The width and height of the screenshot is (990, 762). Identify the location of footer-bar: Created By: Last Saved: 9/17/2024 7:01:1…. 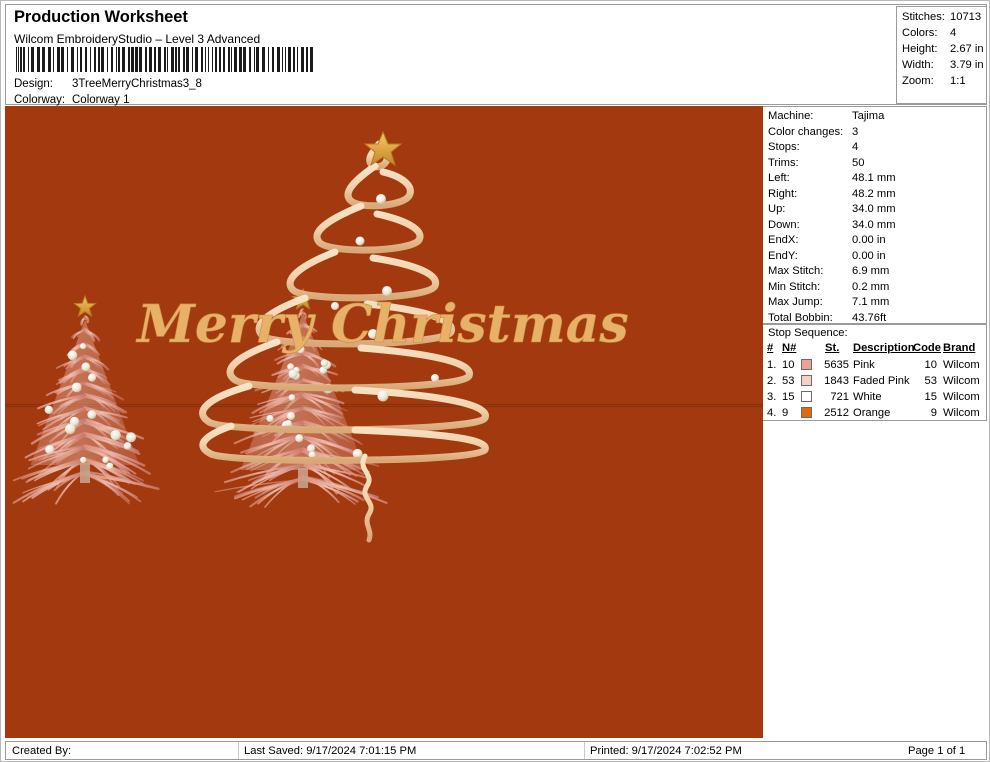
(496, 750).